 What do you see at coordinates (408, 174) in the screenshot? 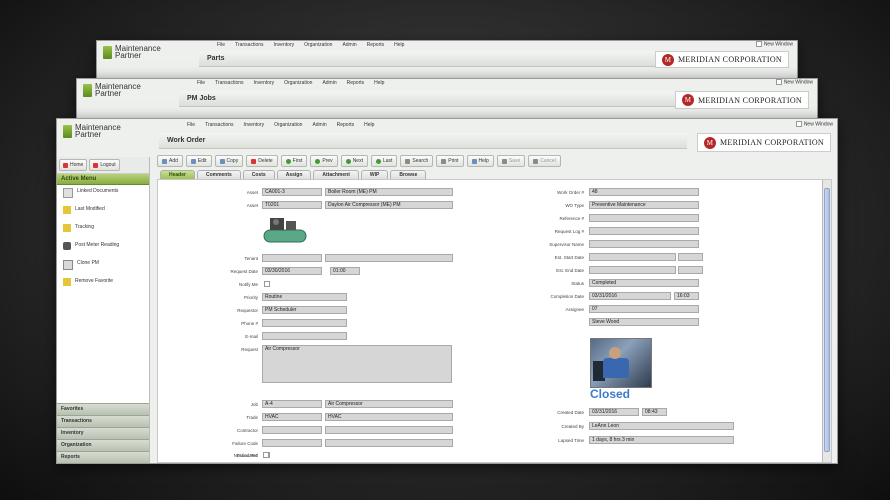
I see `tab-browse: Browse` at bounding box center [408, 174].